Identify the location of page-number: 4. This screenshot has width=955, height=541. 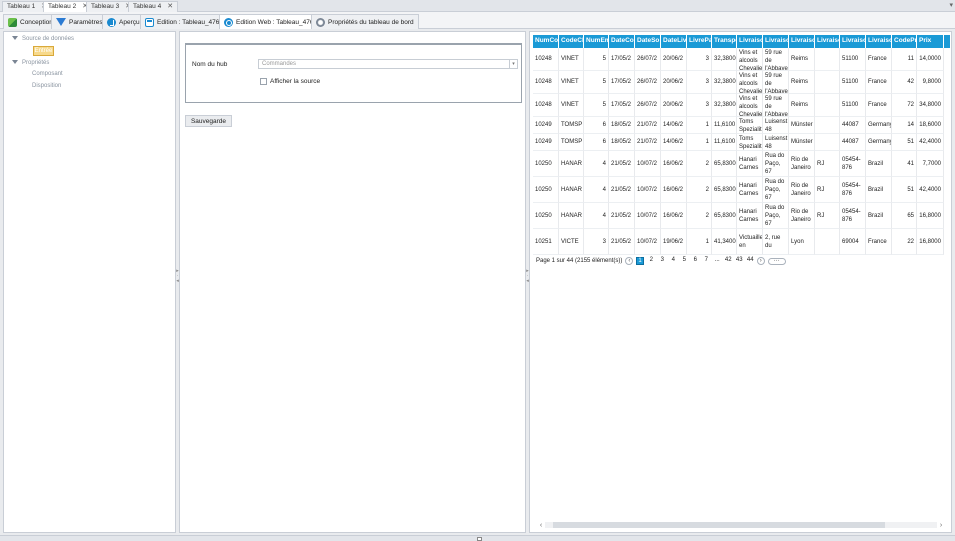
(673, 261).